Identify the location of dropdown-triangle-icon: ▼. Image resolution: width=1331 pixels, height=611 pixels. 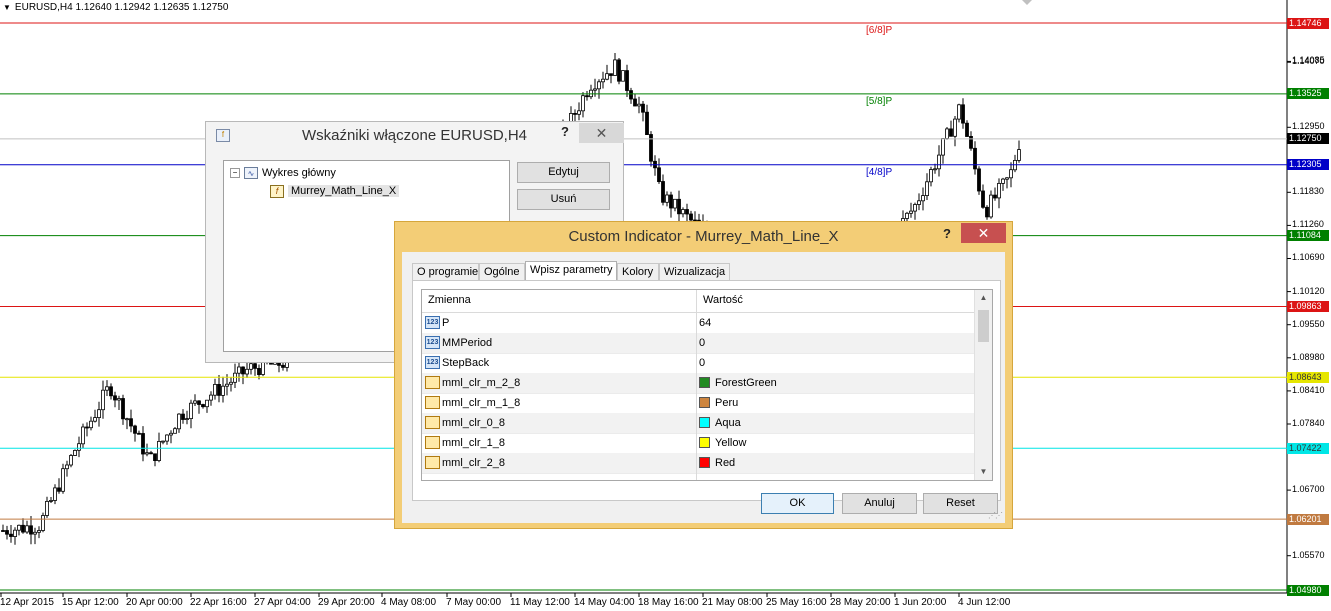
(7, 7).